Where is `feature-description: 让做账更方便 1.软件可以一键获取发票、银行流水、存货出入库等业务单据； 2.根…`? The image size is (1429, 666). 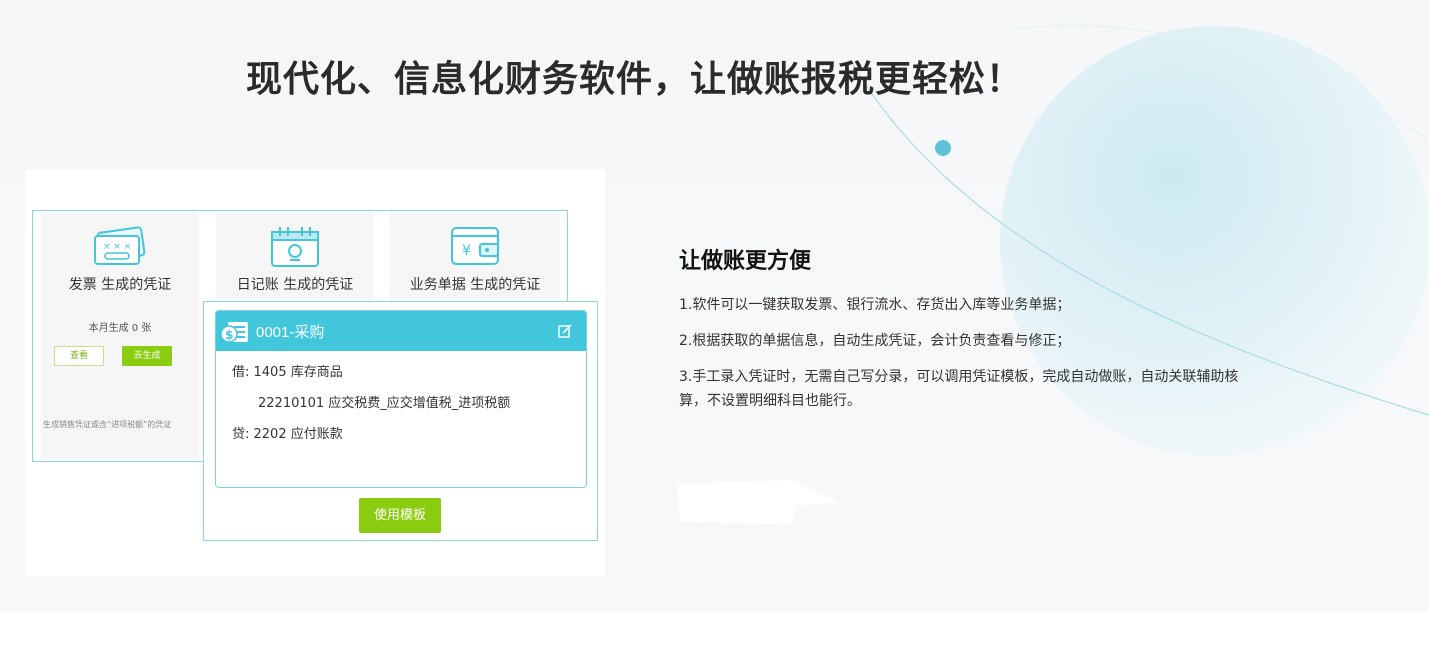
feature-description: 让做账更方便 1.软件可以一键获取发票、银行流水、存货出入库等业务单据； 2.根… is located at coordinates (959, 334).